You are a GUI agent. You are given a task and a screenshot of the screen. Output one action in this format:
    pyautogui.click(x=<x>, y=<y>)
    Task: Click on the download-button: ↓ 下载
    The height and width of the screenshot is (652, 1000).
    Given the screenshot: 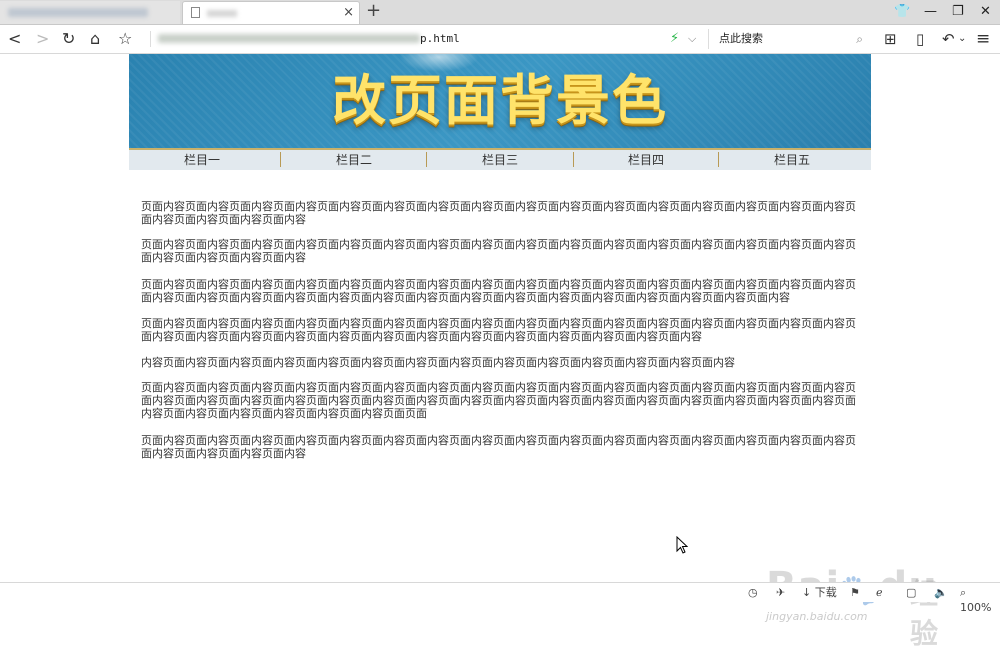 What is the action you would take?
    pyautogui.click(x=819, y=592)
    